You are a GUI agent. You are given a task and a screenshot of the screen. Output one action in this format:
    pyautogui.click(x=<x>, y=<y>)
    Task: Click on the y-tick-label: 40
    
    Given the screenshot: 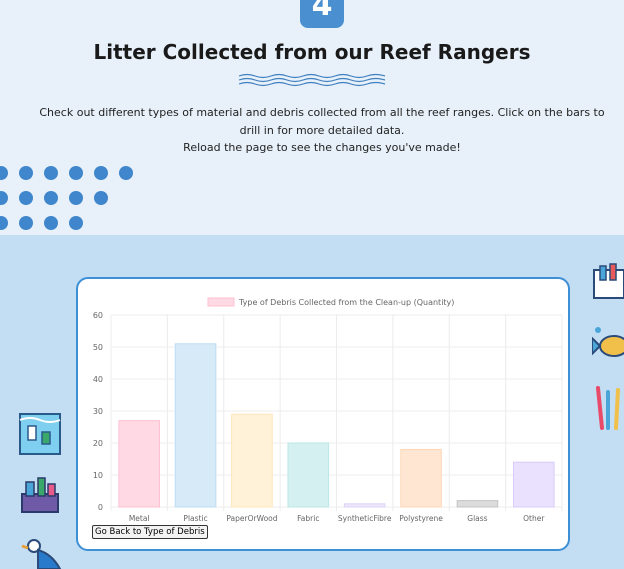 What is the action you would take?
    pyautogui.click(x=98, y=379)
    